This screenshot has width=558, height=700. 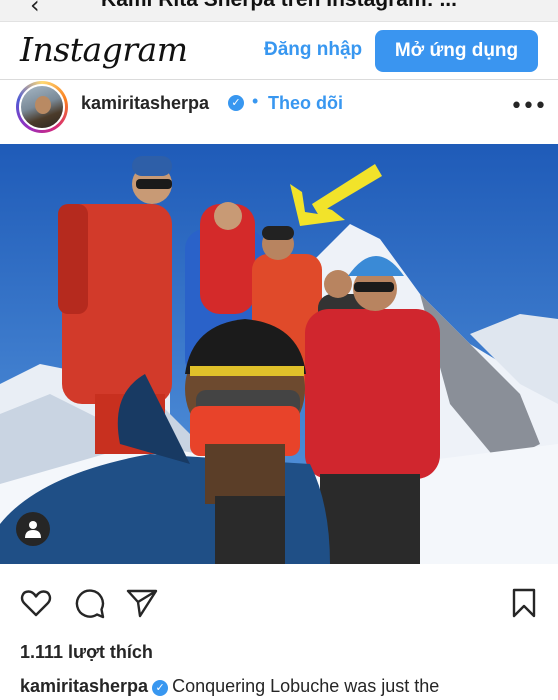 What do you see at coordinates (36, 603) in the screenshot?
I see `heart-icon` at bounding box center [36, 603].